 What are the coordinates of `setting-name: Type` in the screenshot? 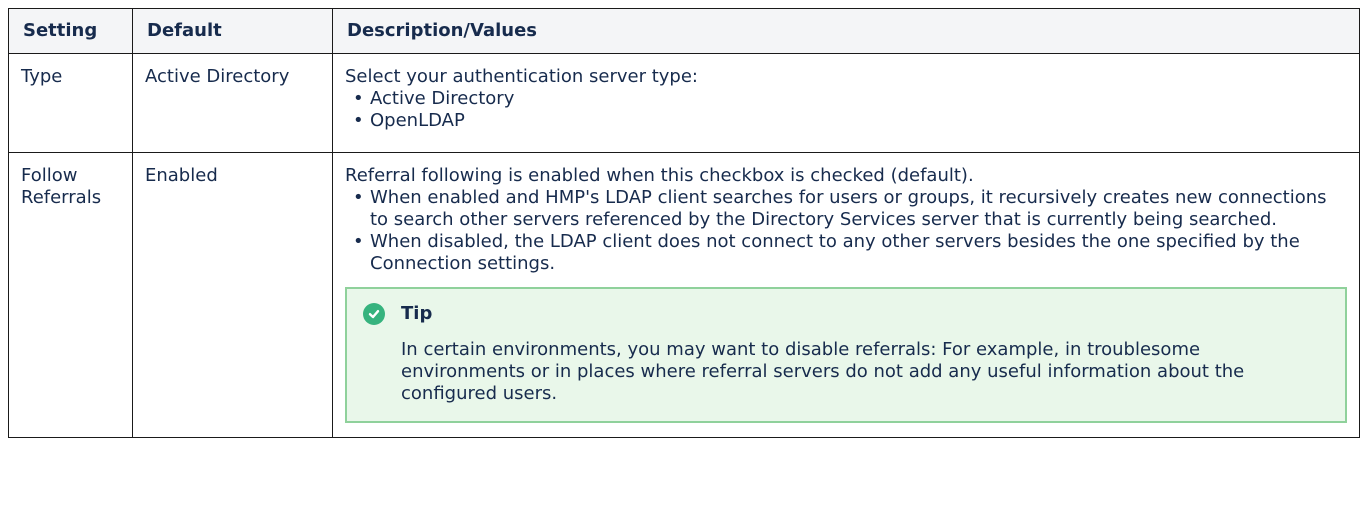 It's located at (42, 76).